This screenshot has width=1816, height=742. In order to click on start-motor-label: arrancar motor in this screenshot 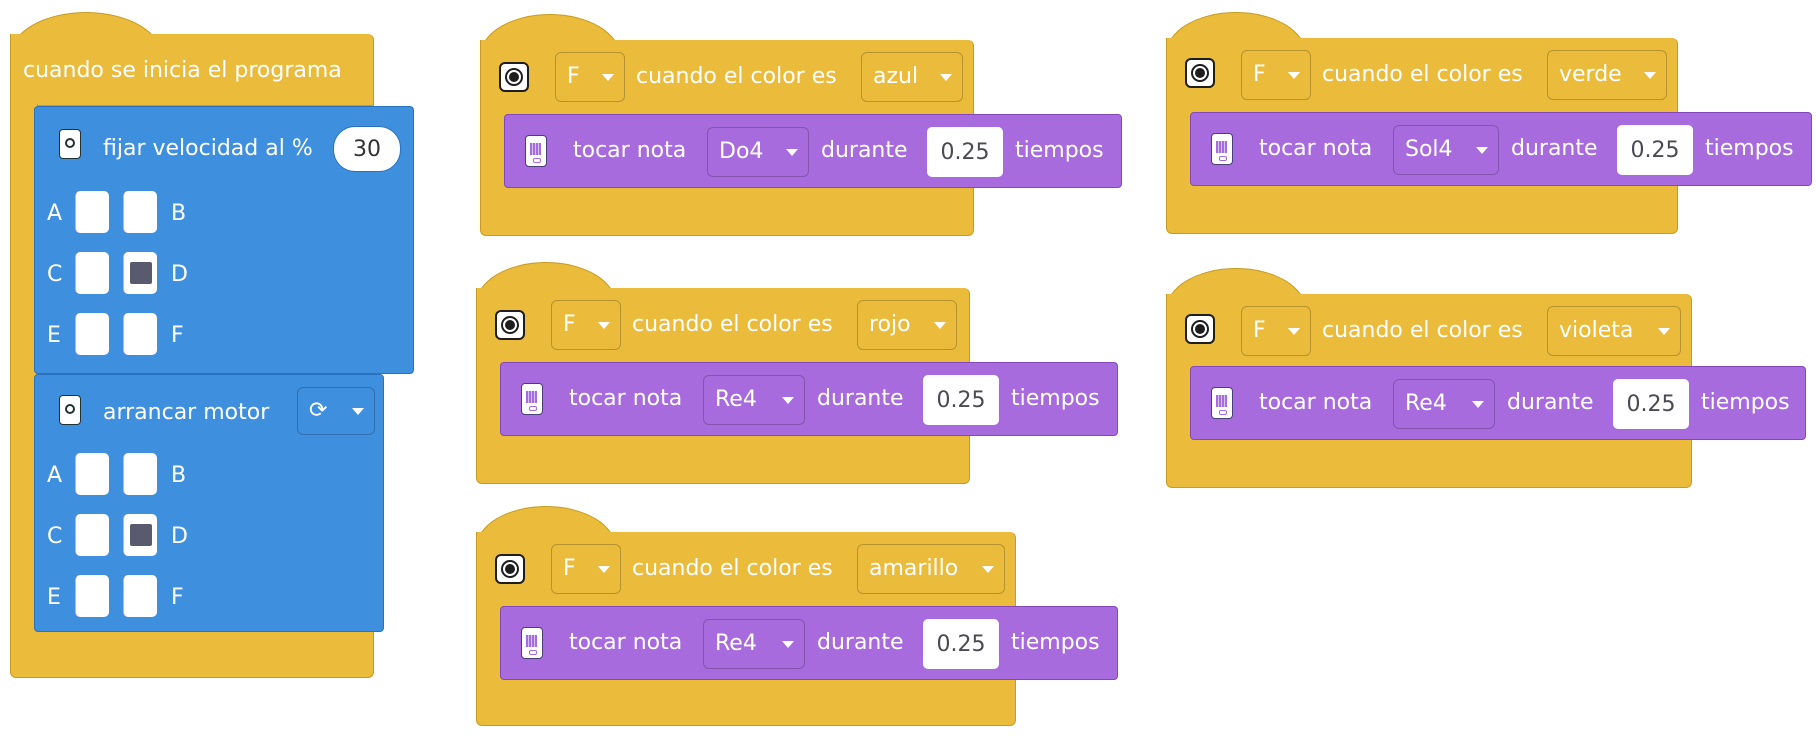, I will do `click(186, 412)`.